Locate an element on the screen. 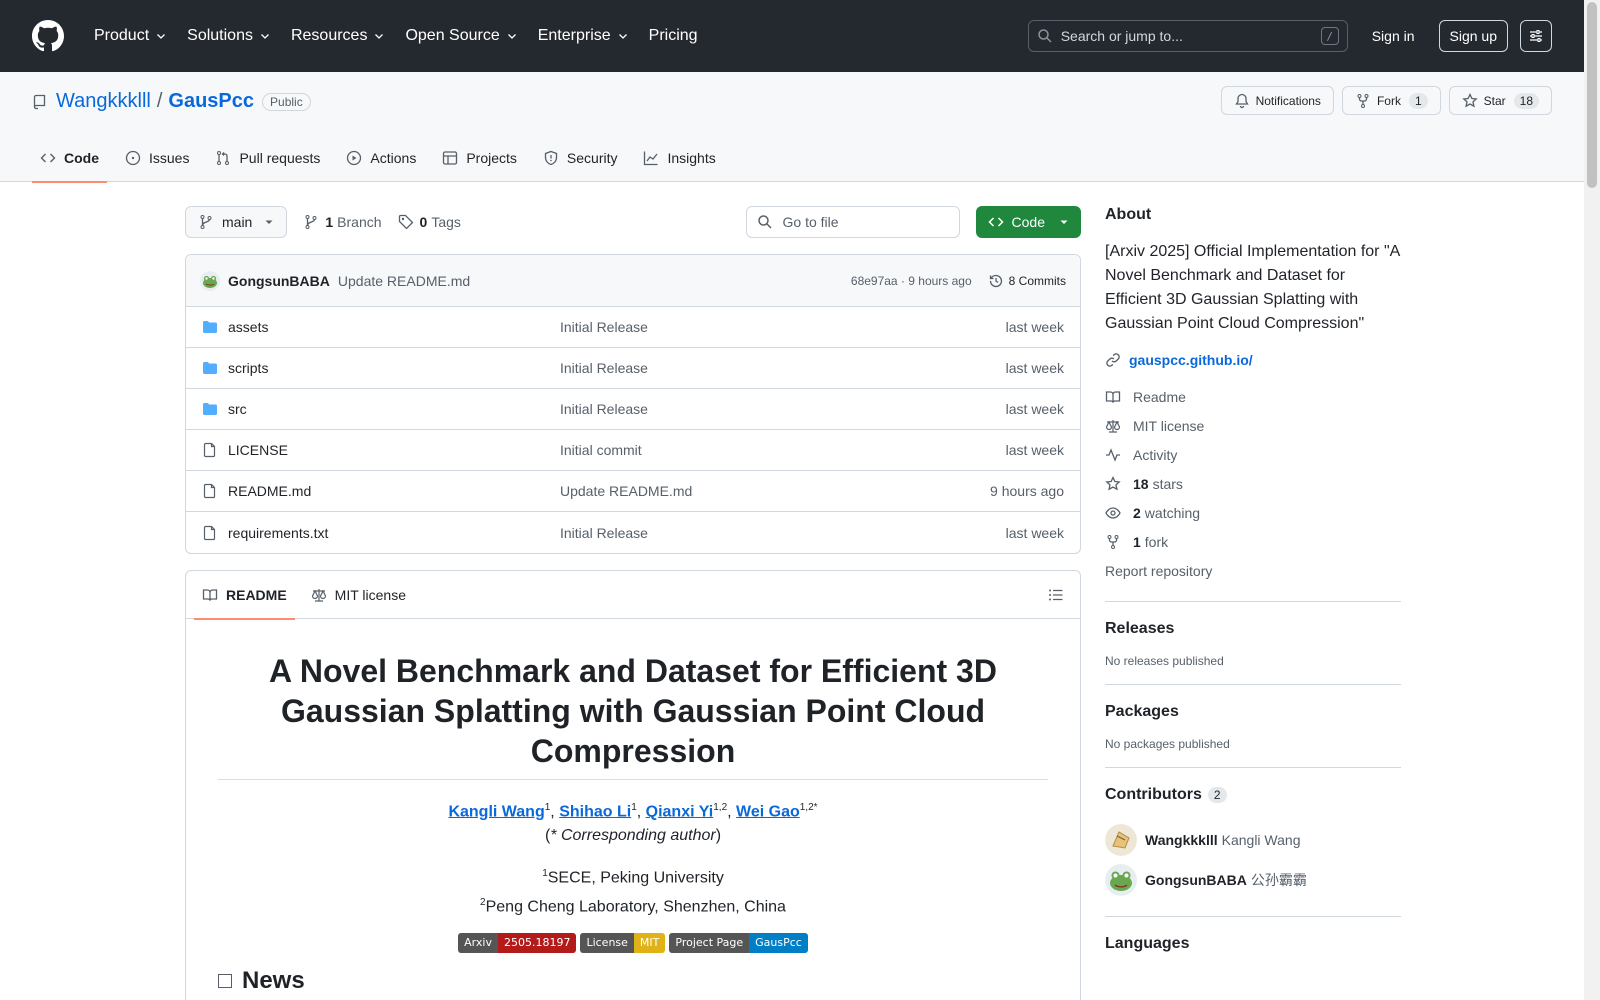  tags-link: 0 Tags is located at coordinates (429, 222).